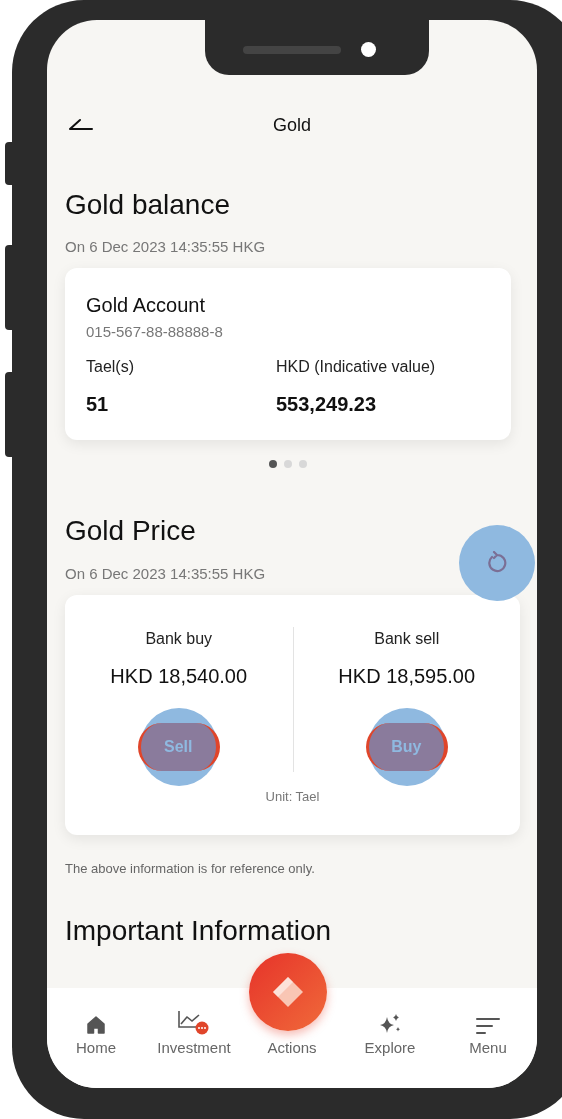 The image size is (562, 1119). I want to click on balance-label: HKD (Indicative value), so click(356, 367).